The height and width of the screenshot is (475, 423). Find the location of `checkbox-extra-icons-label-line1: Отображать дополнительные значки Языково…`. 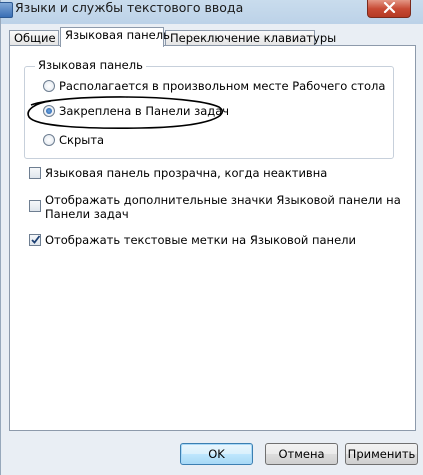

checkbox-extra-icons-label-line1: Отображать дополнительные значки Языково… is located at coordinates (223, 200).